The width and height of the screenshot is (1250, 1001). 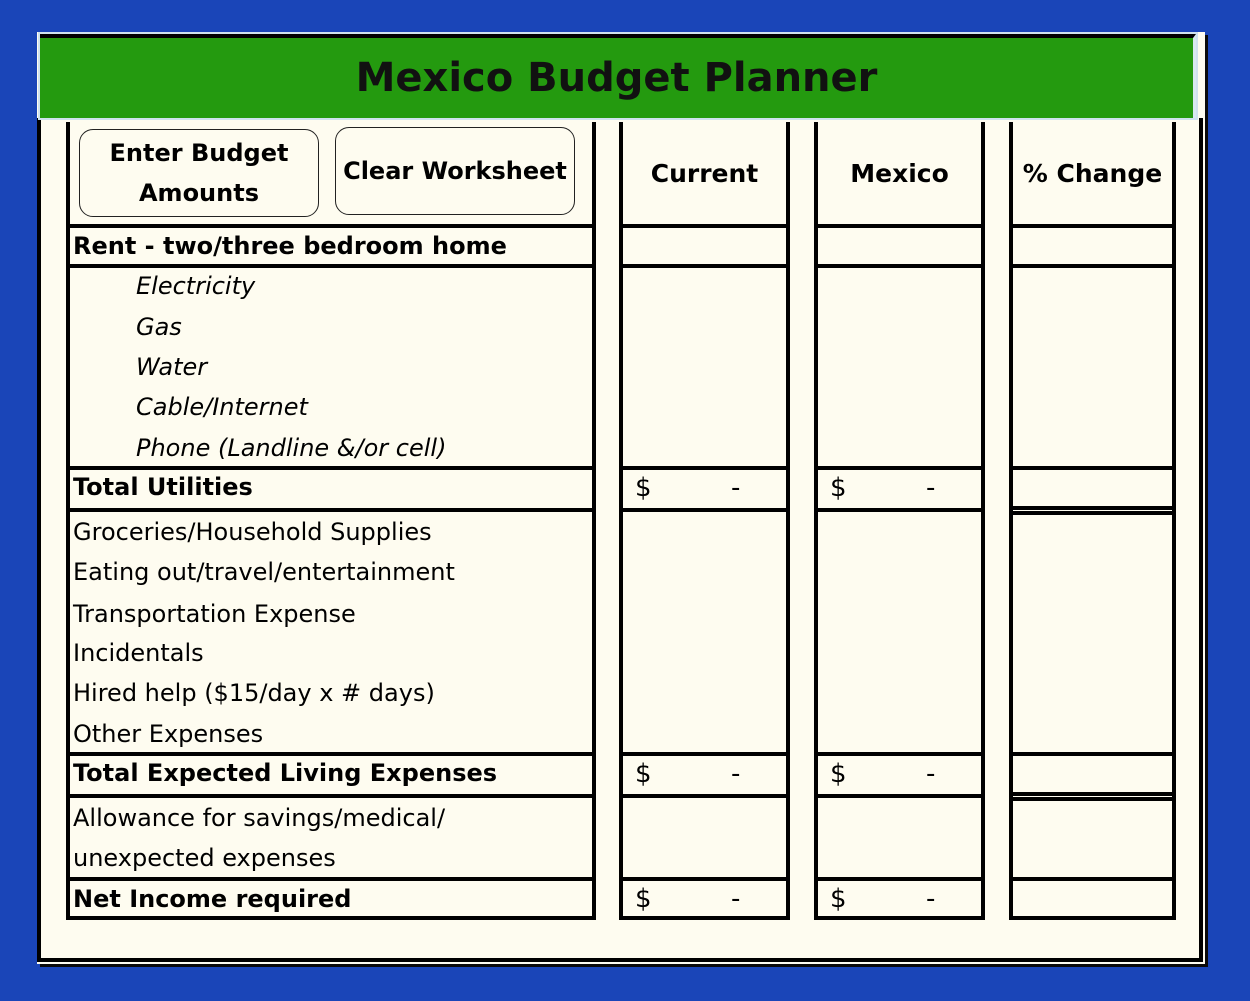 What do you see at coordinates (290, 246) in the screenshot?
I see `row-label-rent: Rent - two/three bedroom home` at bounding box center [290, 246].